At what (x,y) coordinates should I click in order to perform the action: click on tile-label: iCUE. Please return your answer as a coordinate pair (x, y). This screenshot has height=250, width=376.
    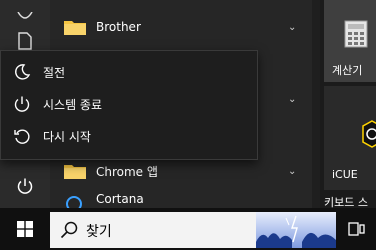
    Looking at the image, I should click on (345, 174).